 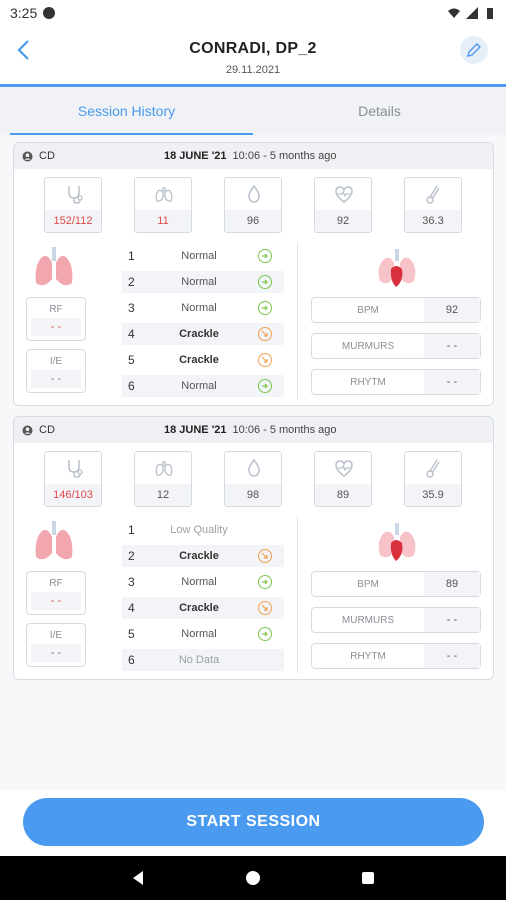 What do you see at coordinates (368, 878) in the screenshot?
I see `nav-recents-icon` at bounding box center [368, 878].